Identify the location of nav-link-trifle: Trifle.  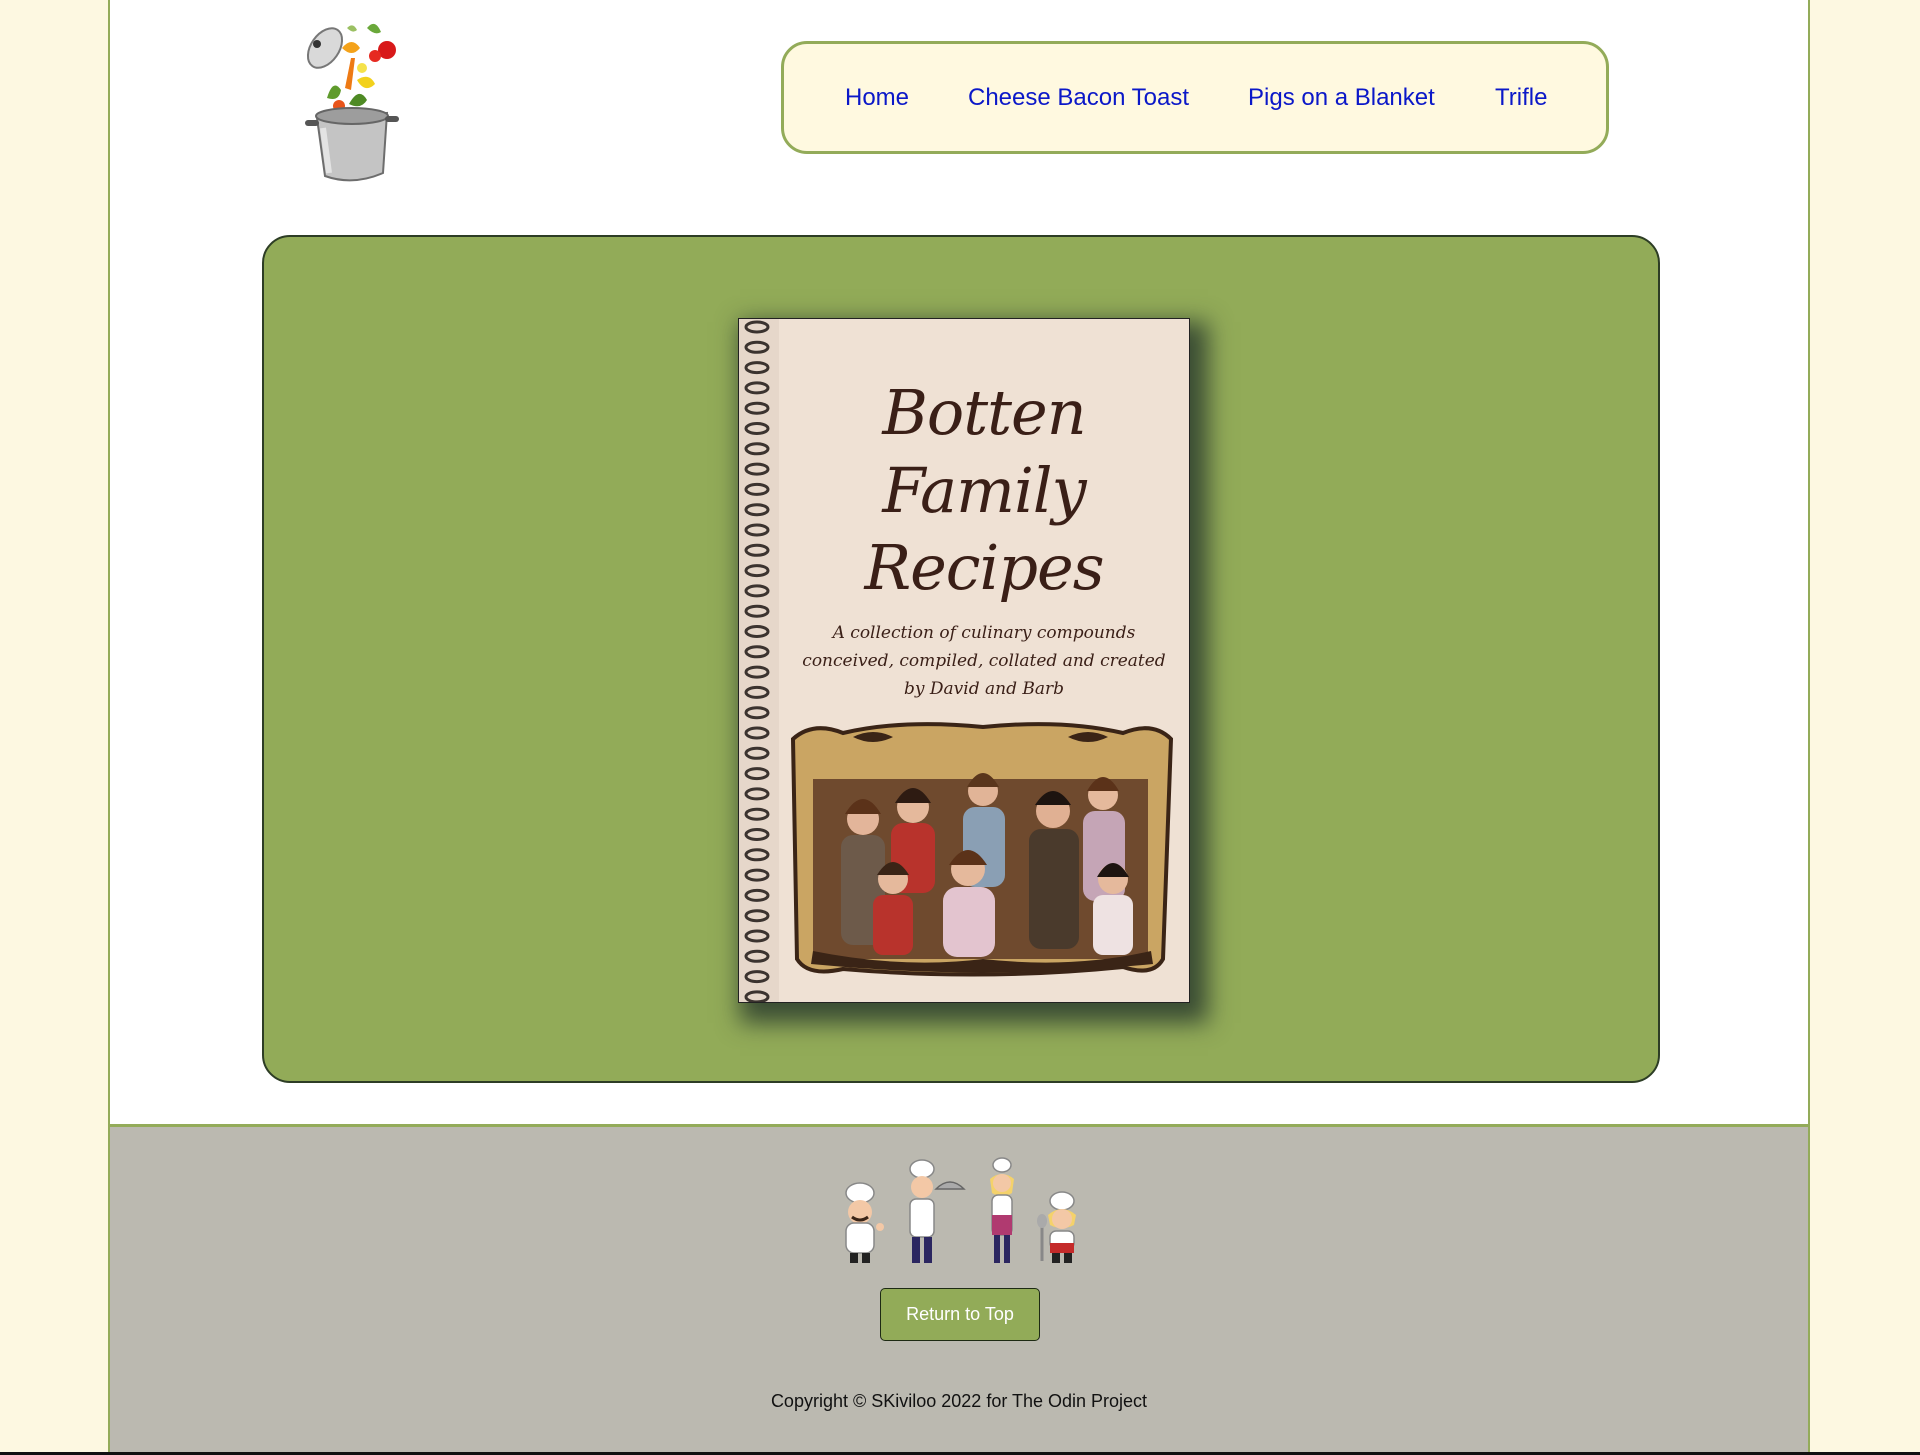
(1521, 98).